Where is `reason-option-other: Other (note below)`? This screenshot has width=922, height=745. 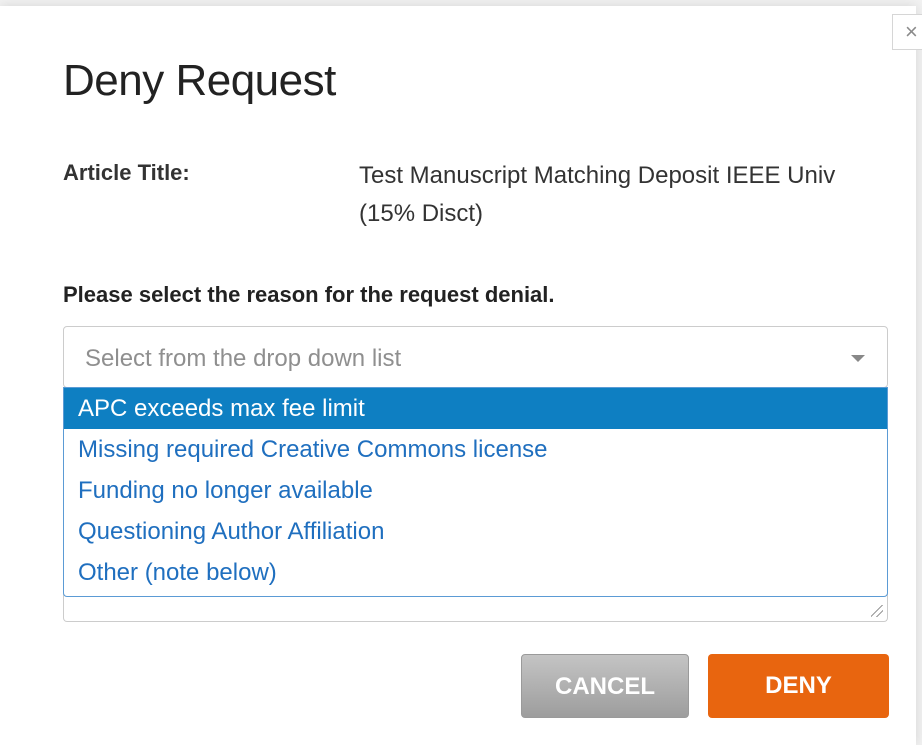 reason-option-other: Other (note below) is located at coordinates (475, 572).